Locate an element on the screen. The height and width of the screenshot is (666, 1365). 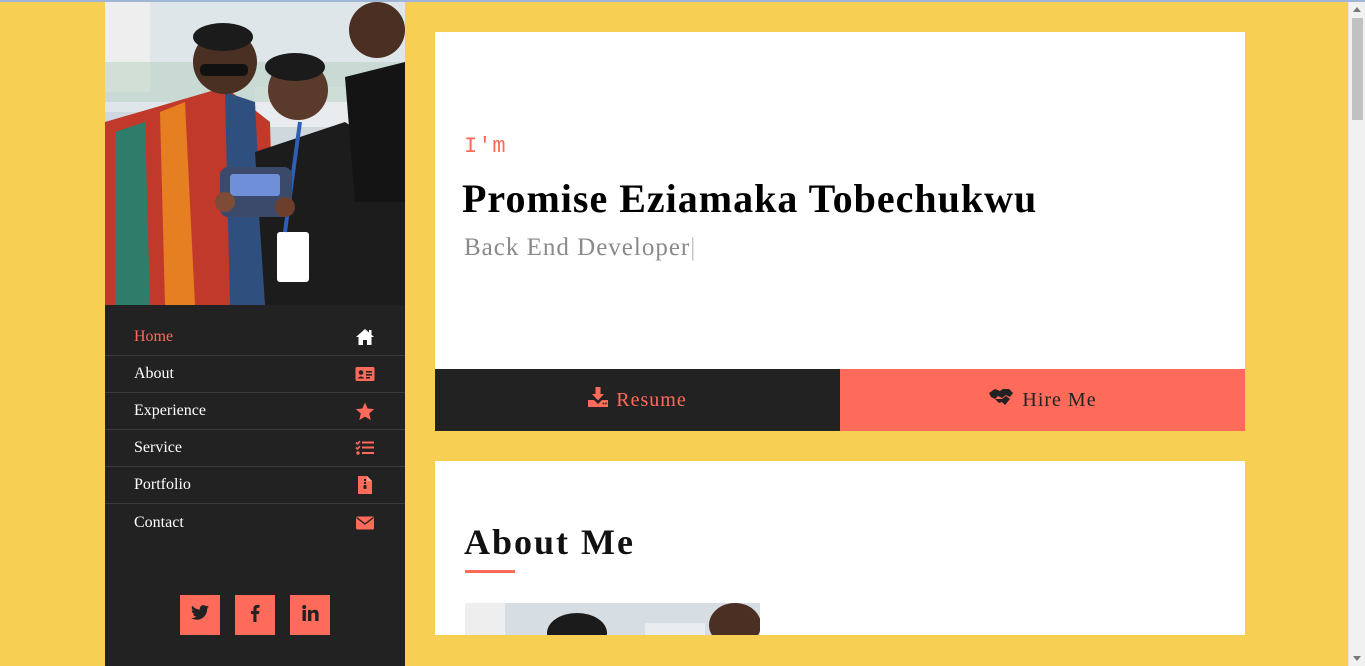
hire-me-button: Hire Me is located at coordinates (1042, 400).